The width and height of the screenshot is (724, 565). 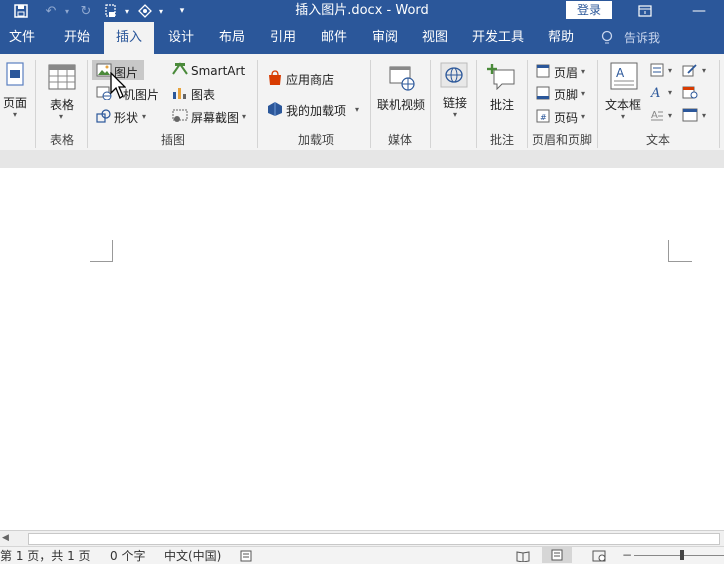 I want to click on store-label: 应用商店, so click(x=310, y=79).